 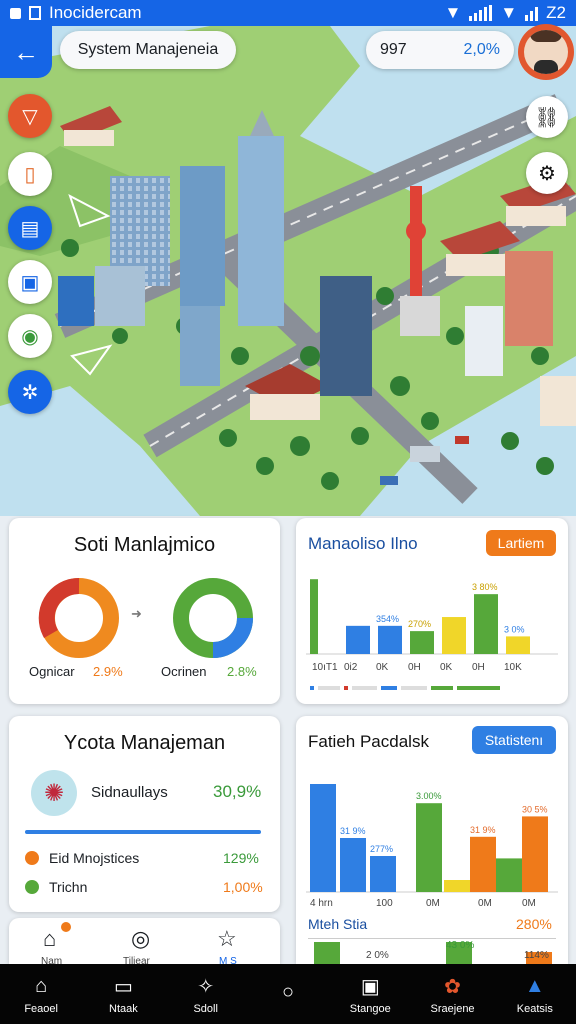 I want to click on row2-label: Eid Mnojstices, so click(x=94, y=858).